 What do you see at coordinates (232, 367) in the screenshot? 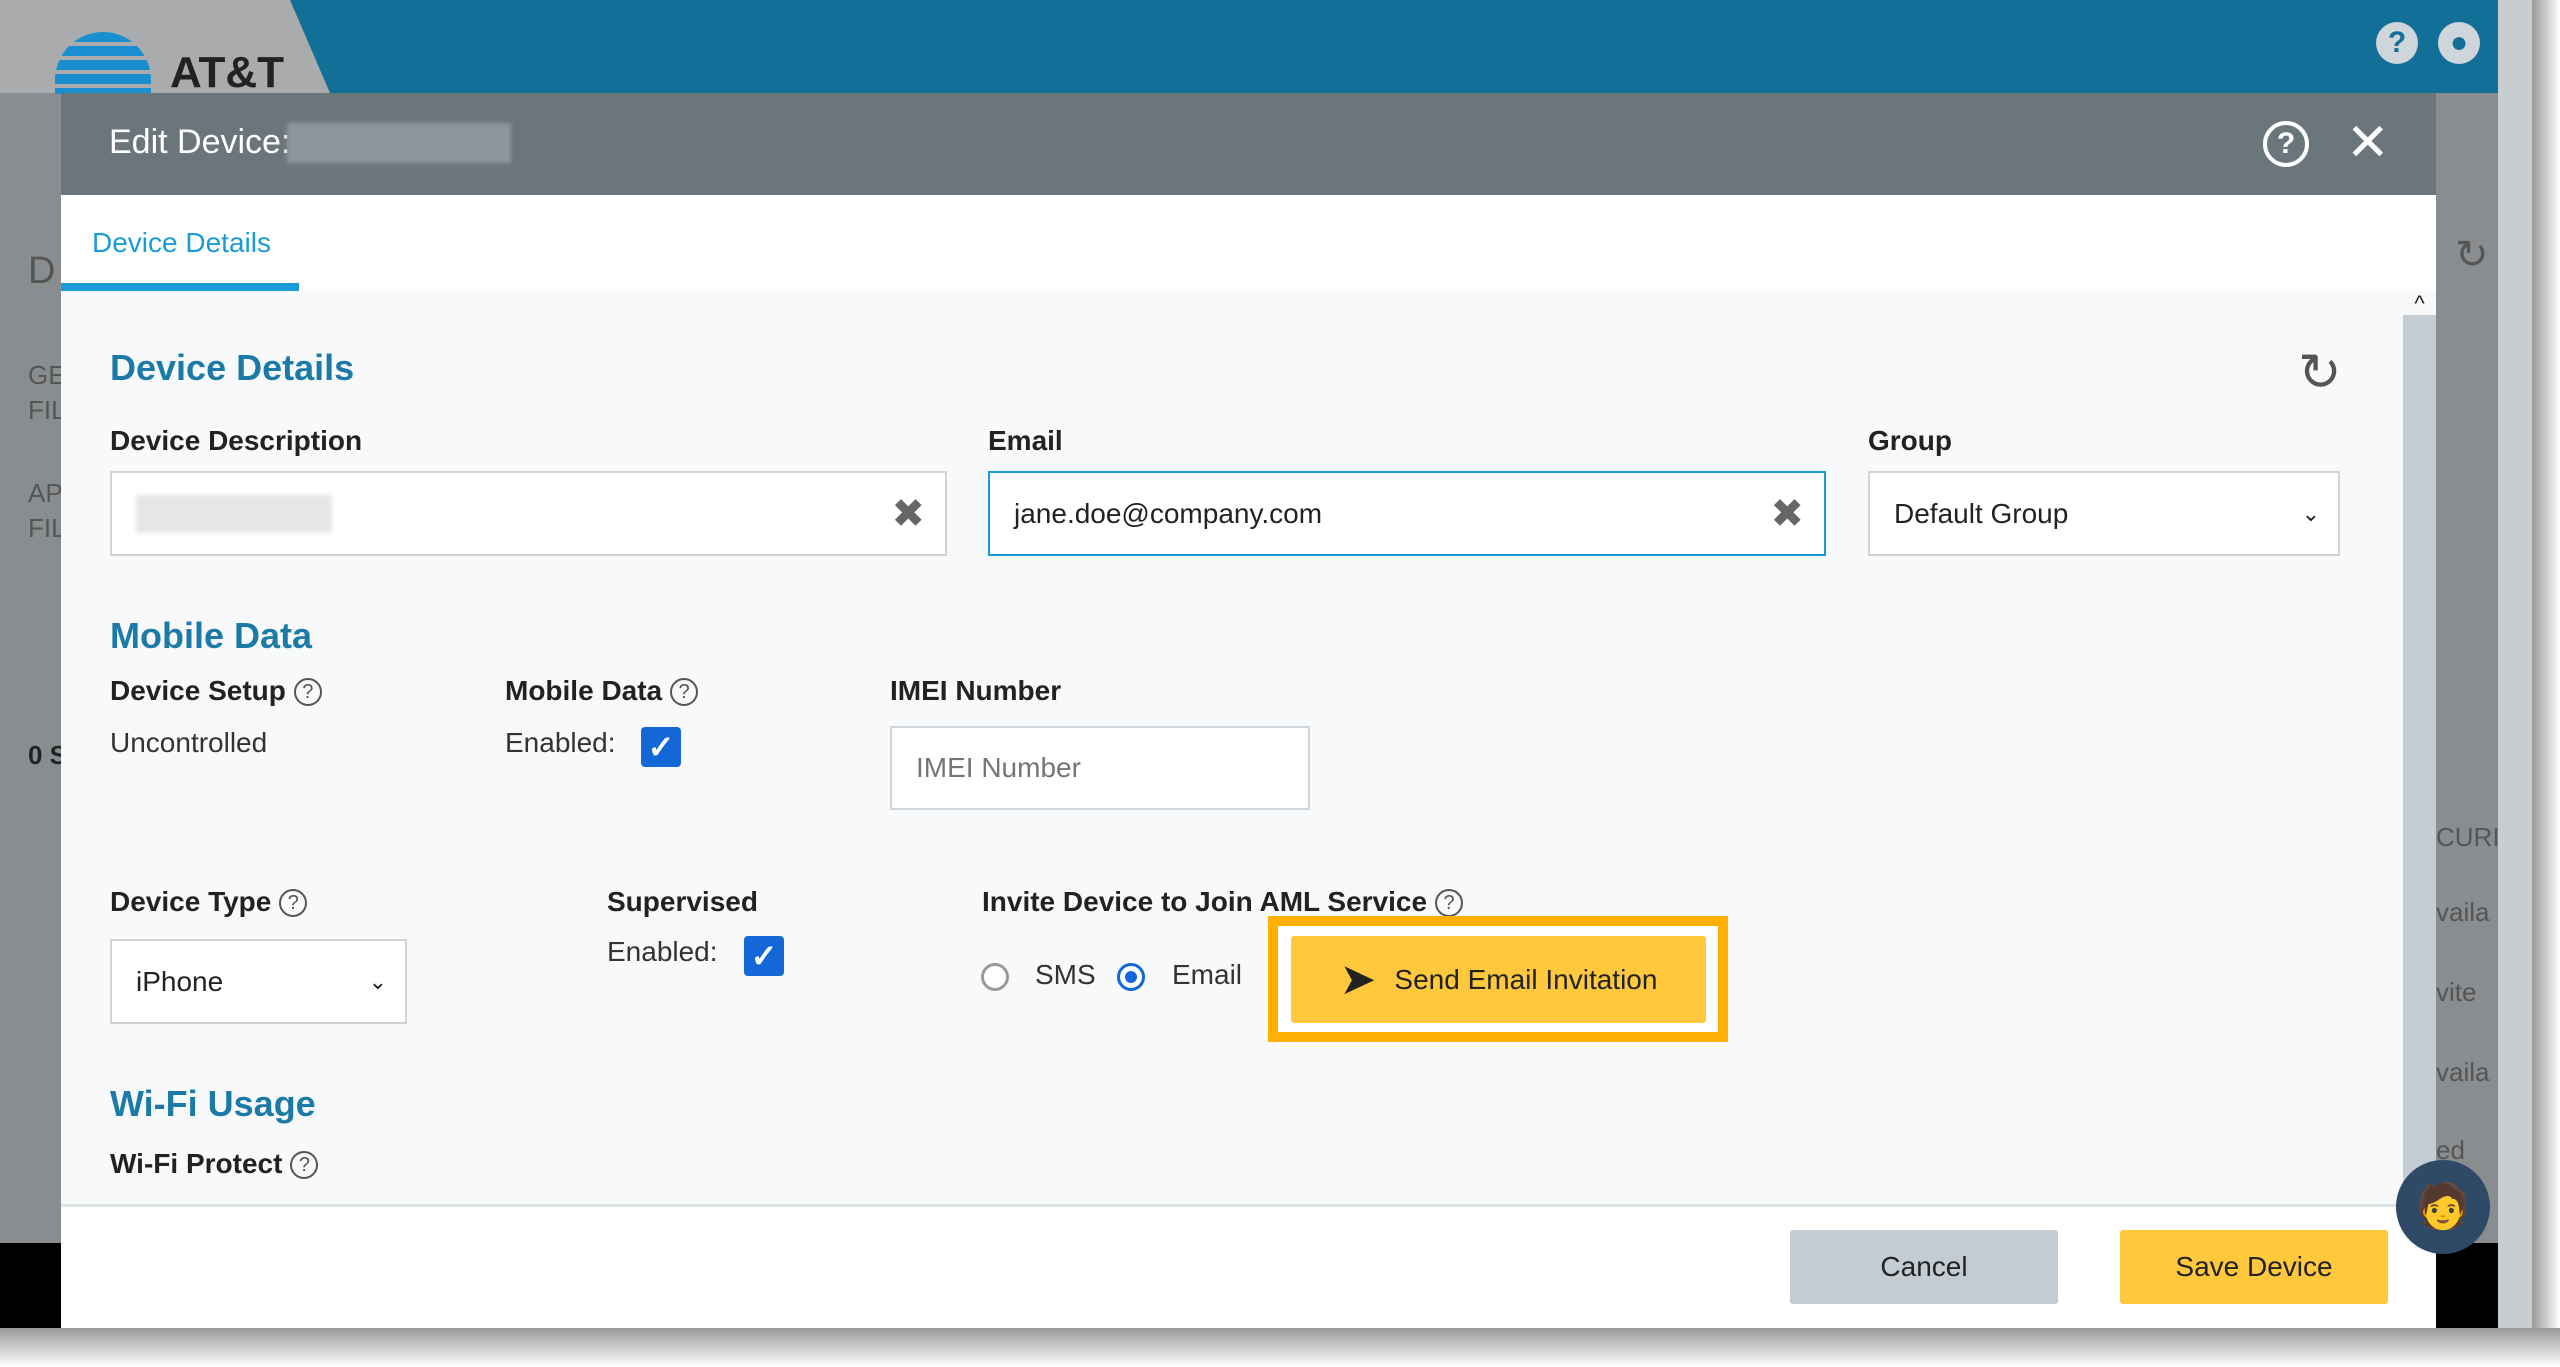
I see `section-device-details: Device Details` at bounding box center [232, 367].